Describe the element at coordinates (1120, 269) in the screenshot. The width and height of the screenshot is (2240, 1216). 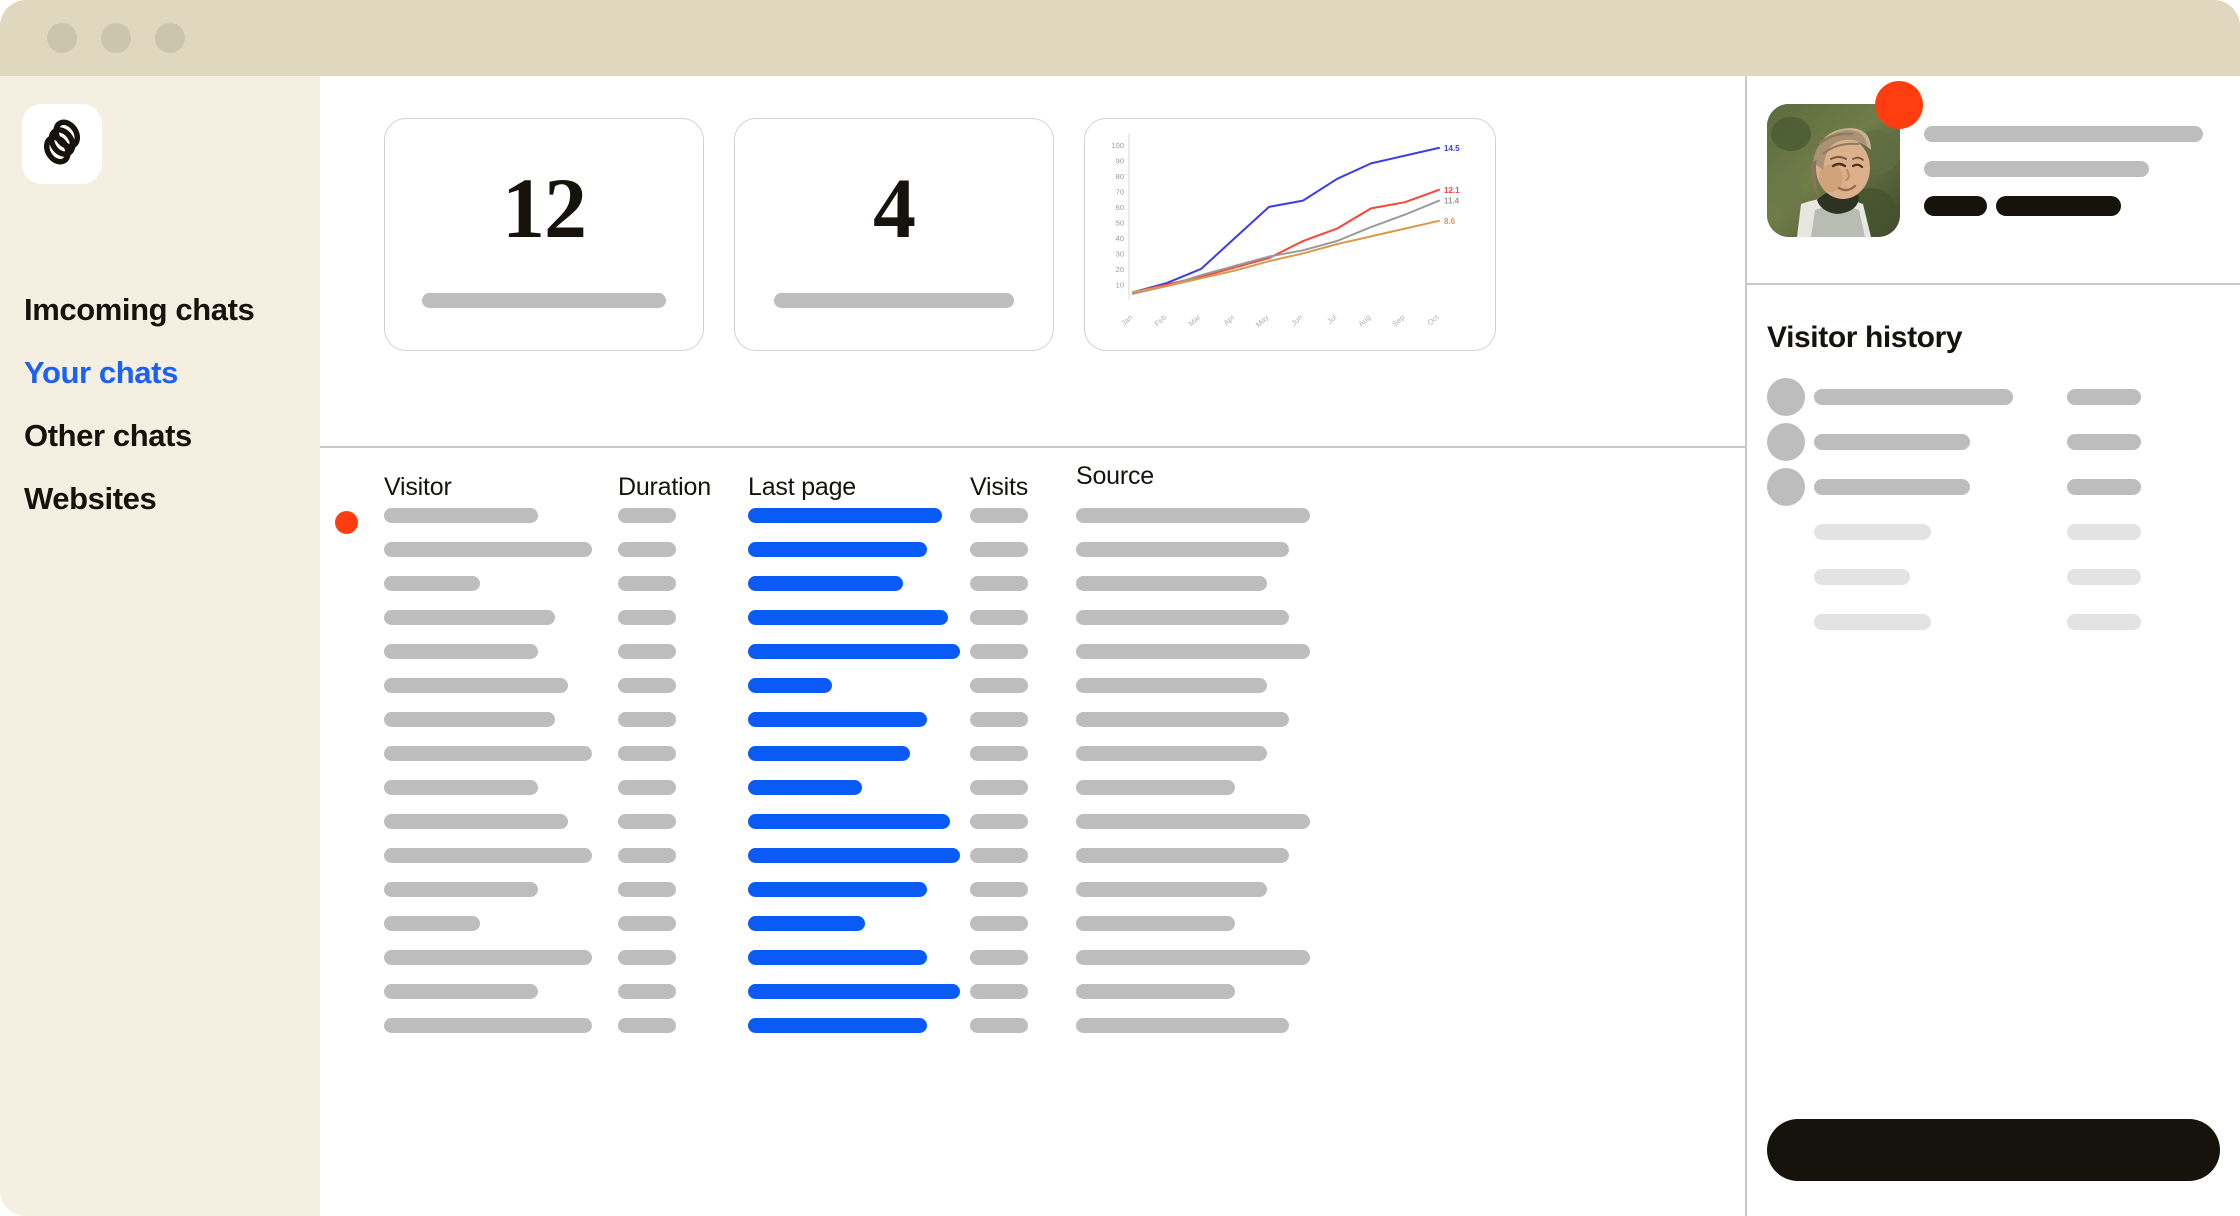
I see `svg-text: 20` at that location.